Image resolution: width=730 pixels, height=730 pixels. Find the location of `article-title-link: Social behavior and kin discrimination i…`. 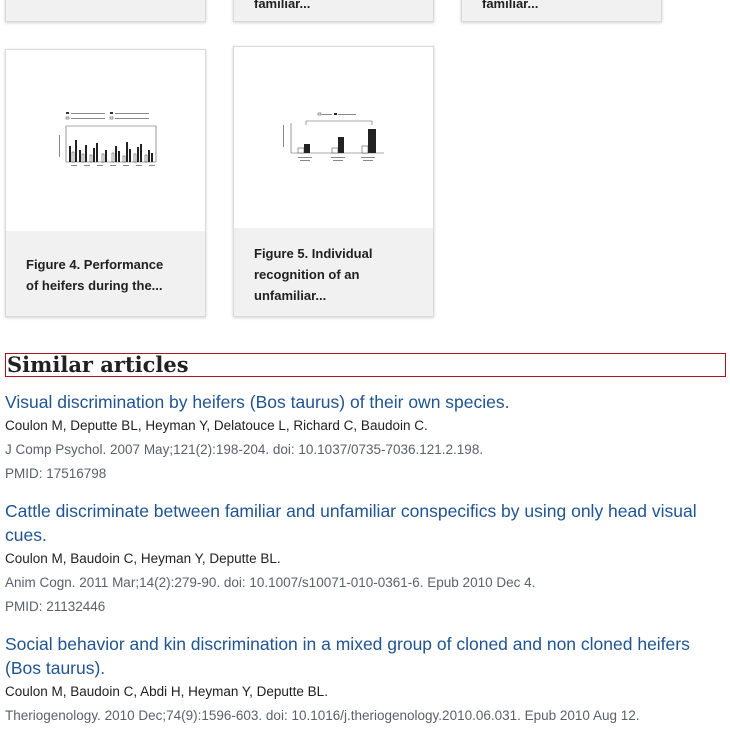

article-title-link: Social behavior and kin discrimination i… is located at coordinates (362, 656).